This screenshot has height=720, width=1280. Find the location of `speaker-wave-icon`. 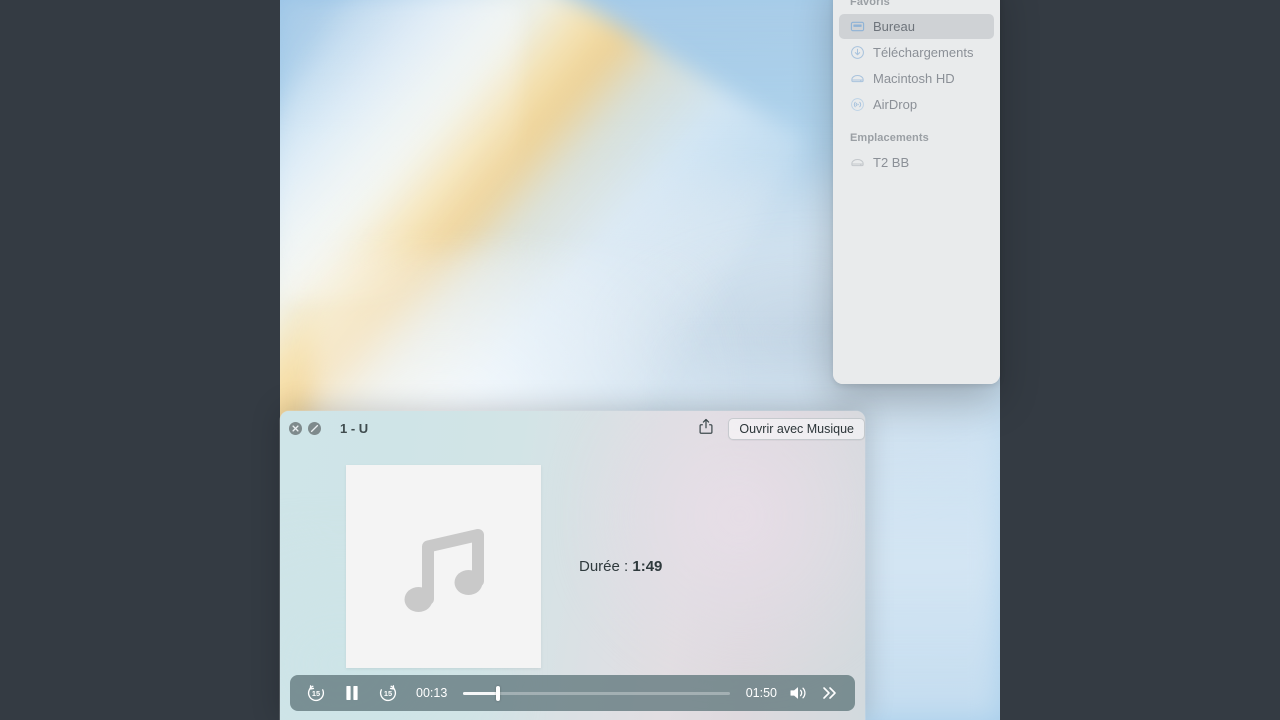

speaker-wave-icon is located at coordinates (799, 693).